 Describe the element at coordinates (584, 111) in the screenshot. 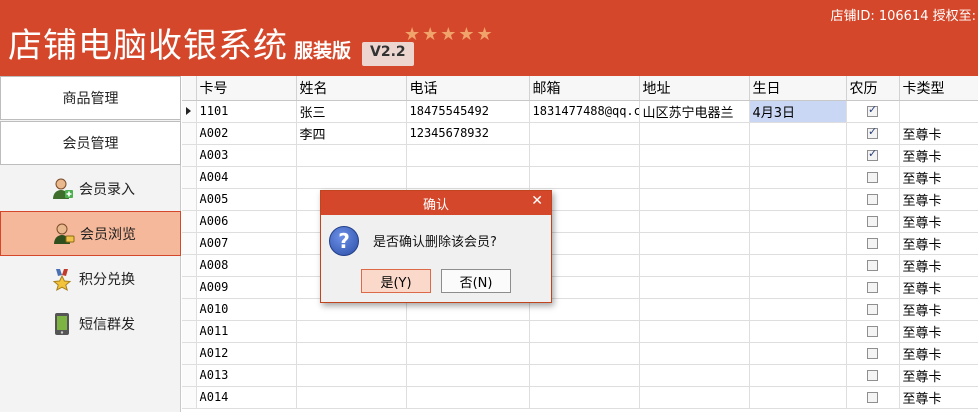

I see `cell-email: 1831477488@qq.c` at that location.